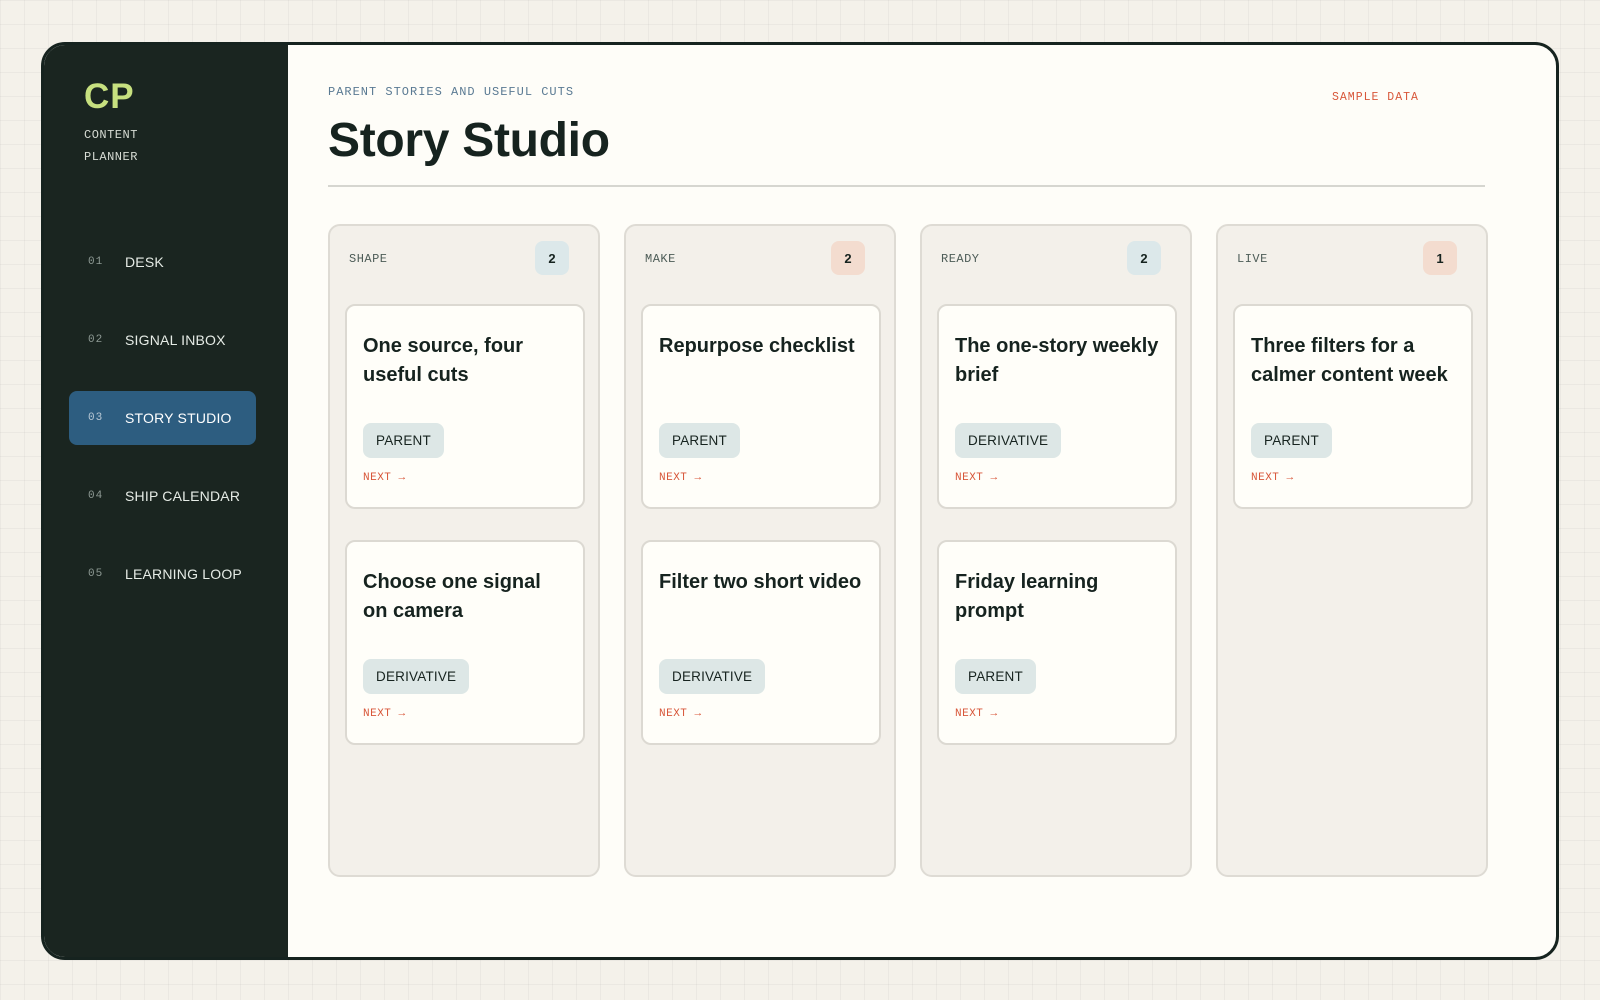 Image resolution: width=1600 pixels, height=1000 pixels. I want to click on story-card: Friday learning prompt PARENT NEXT →, so click(1057, 642).